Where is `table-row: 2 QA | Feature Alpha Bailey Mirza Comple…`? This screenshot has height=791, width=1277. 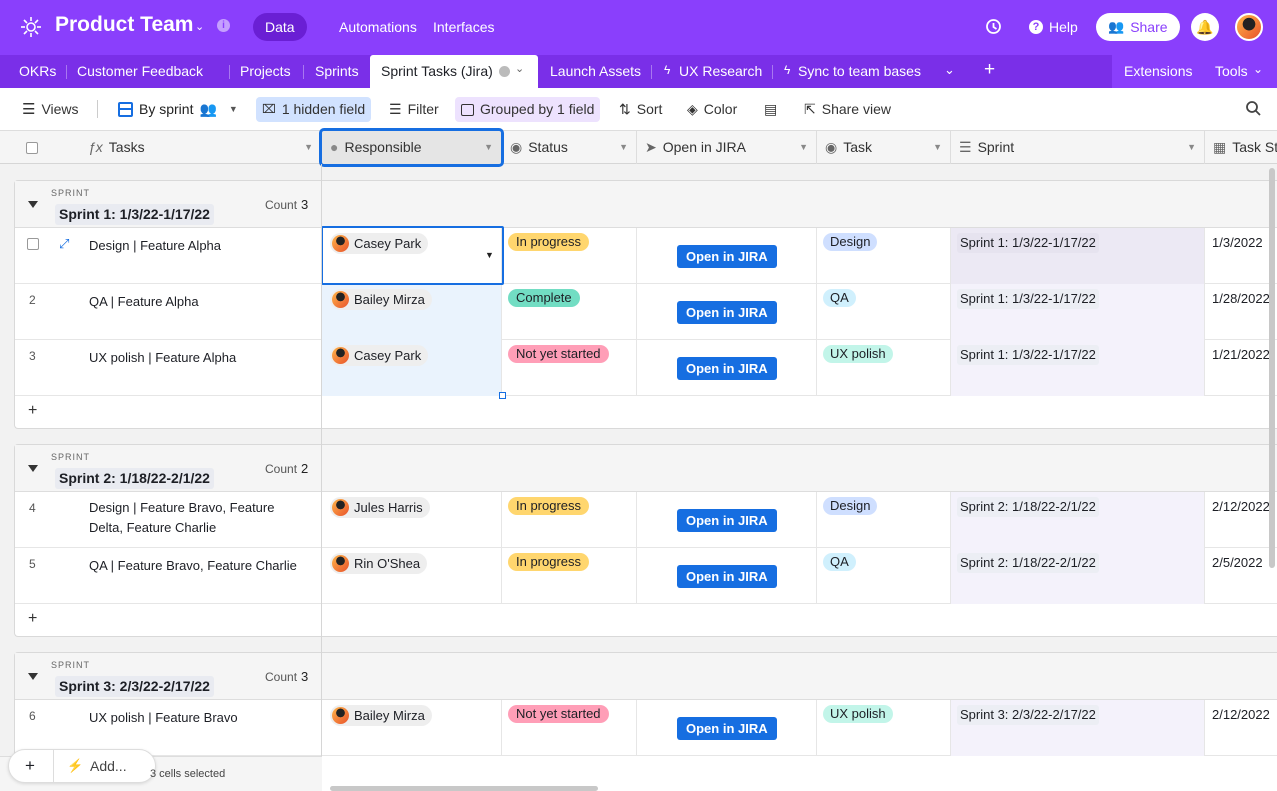 table-row: 2 QA | Feature Alpha Bailey Mirza Comple… is located at coordinates (646, 312).